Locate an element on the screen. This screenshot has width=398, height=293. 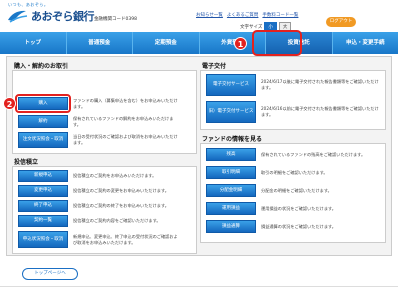
end-application-row: 終了申込 投信積立のご契約の終了をお申込みいただけます。 is located at coordinates (99, 206).